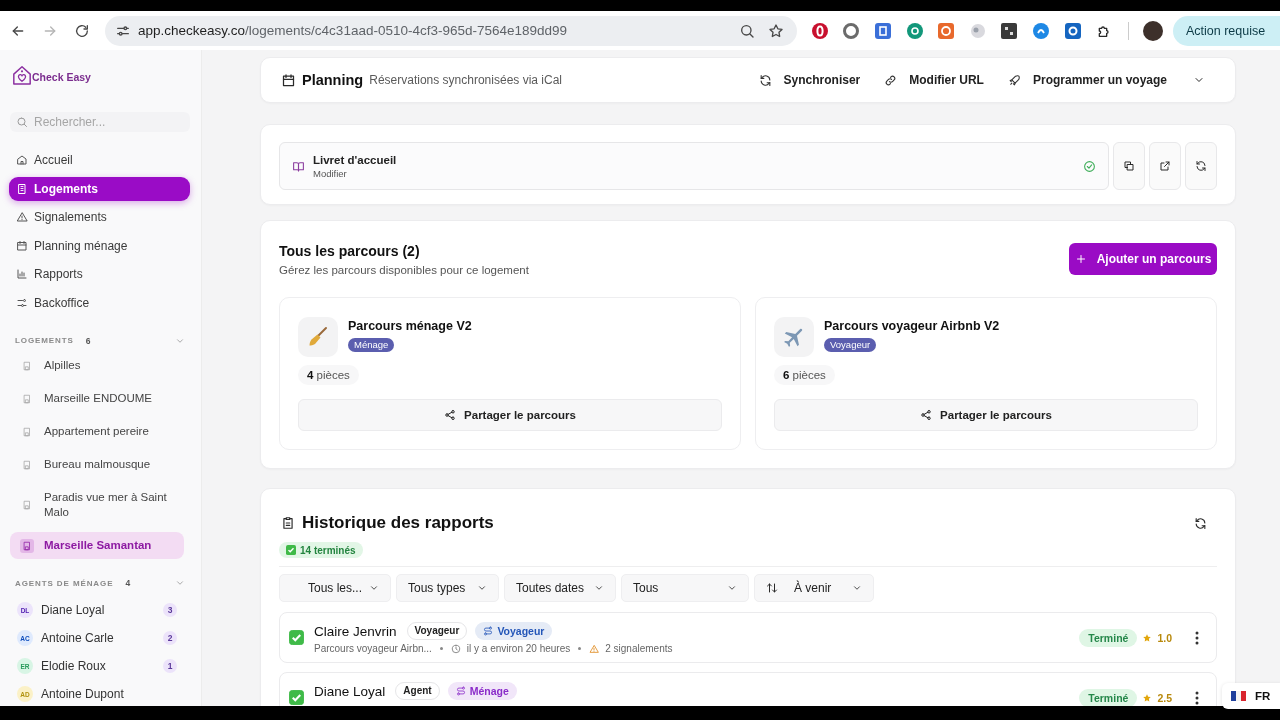 The image size is (1280, 720). I want to click on section-heading: Tous les parcours (2), so click(350, 251).